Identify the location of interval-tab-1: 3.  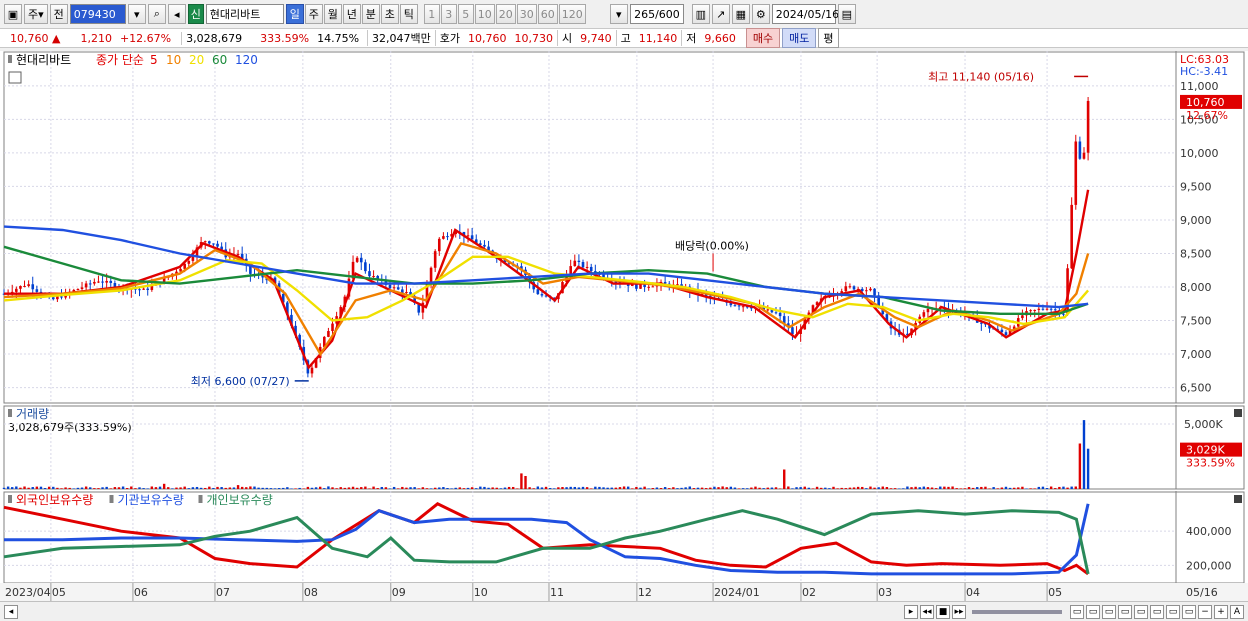
(448, 14).